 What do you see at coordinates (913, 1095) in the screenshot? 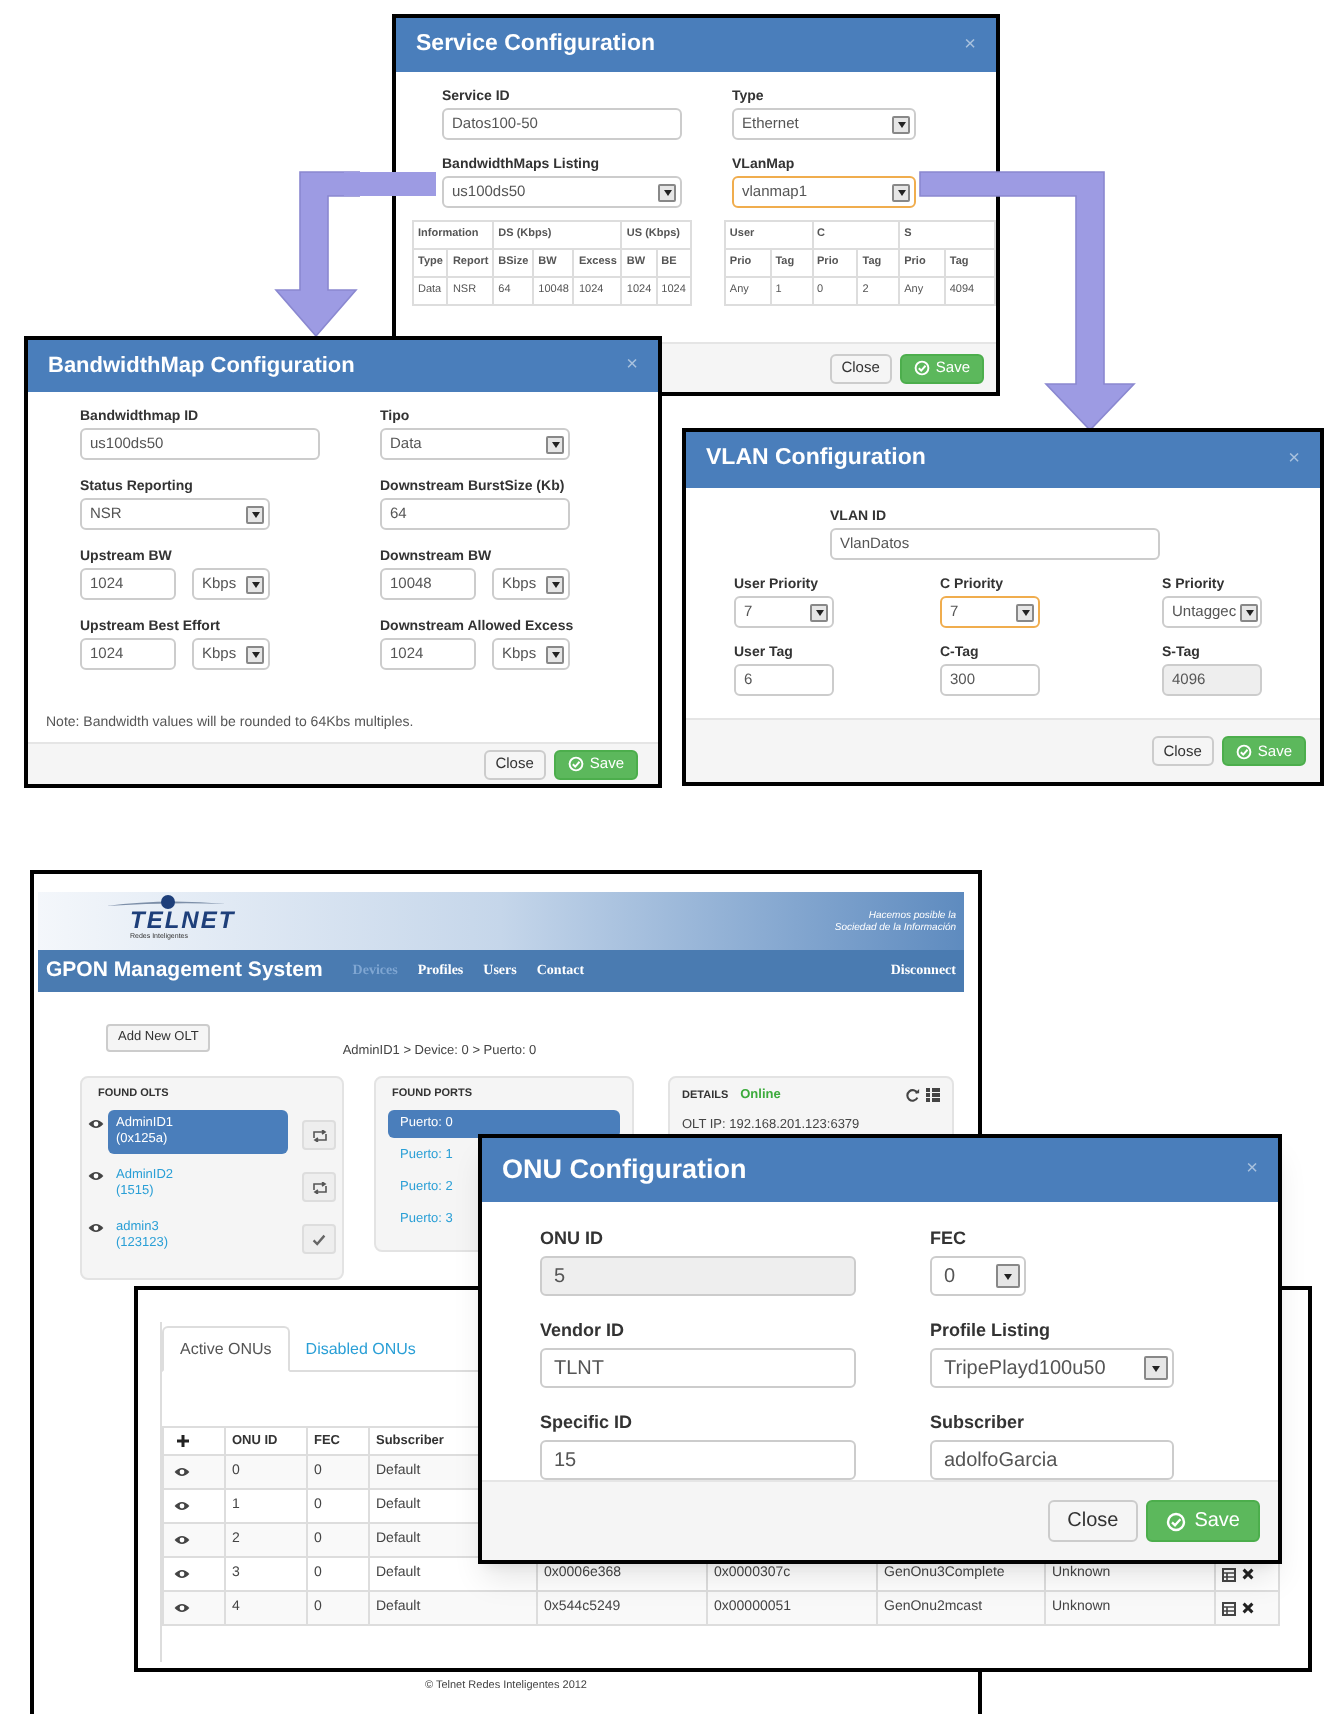
I see `refresh-icon` at bounding box center [913, 1095].